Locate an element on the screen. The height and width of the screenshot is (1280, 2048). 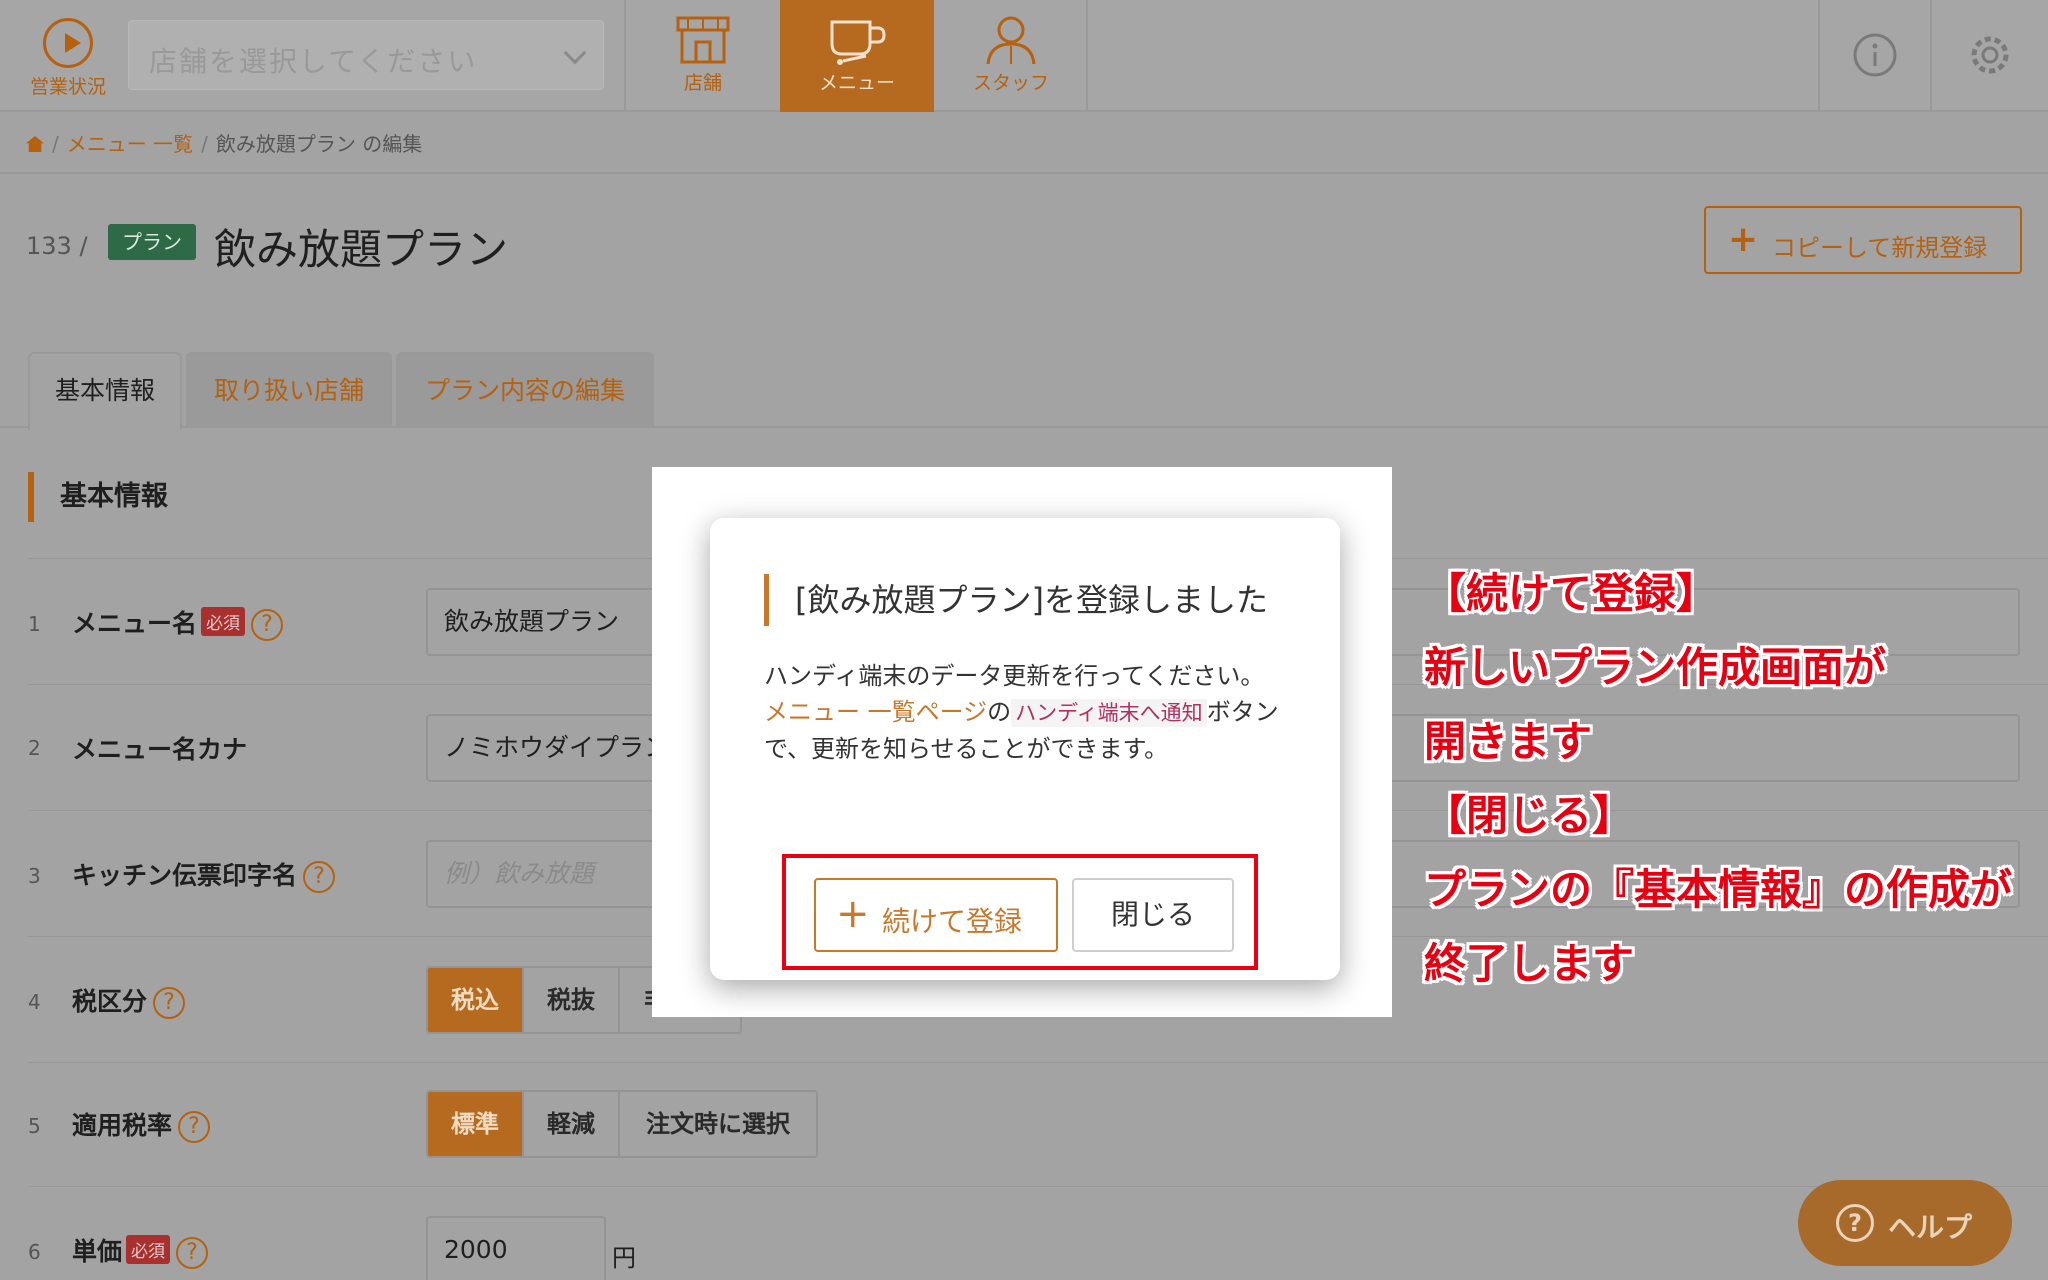
row-number: 2 is located at coordinates (34, 748).